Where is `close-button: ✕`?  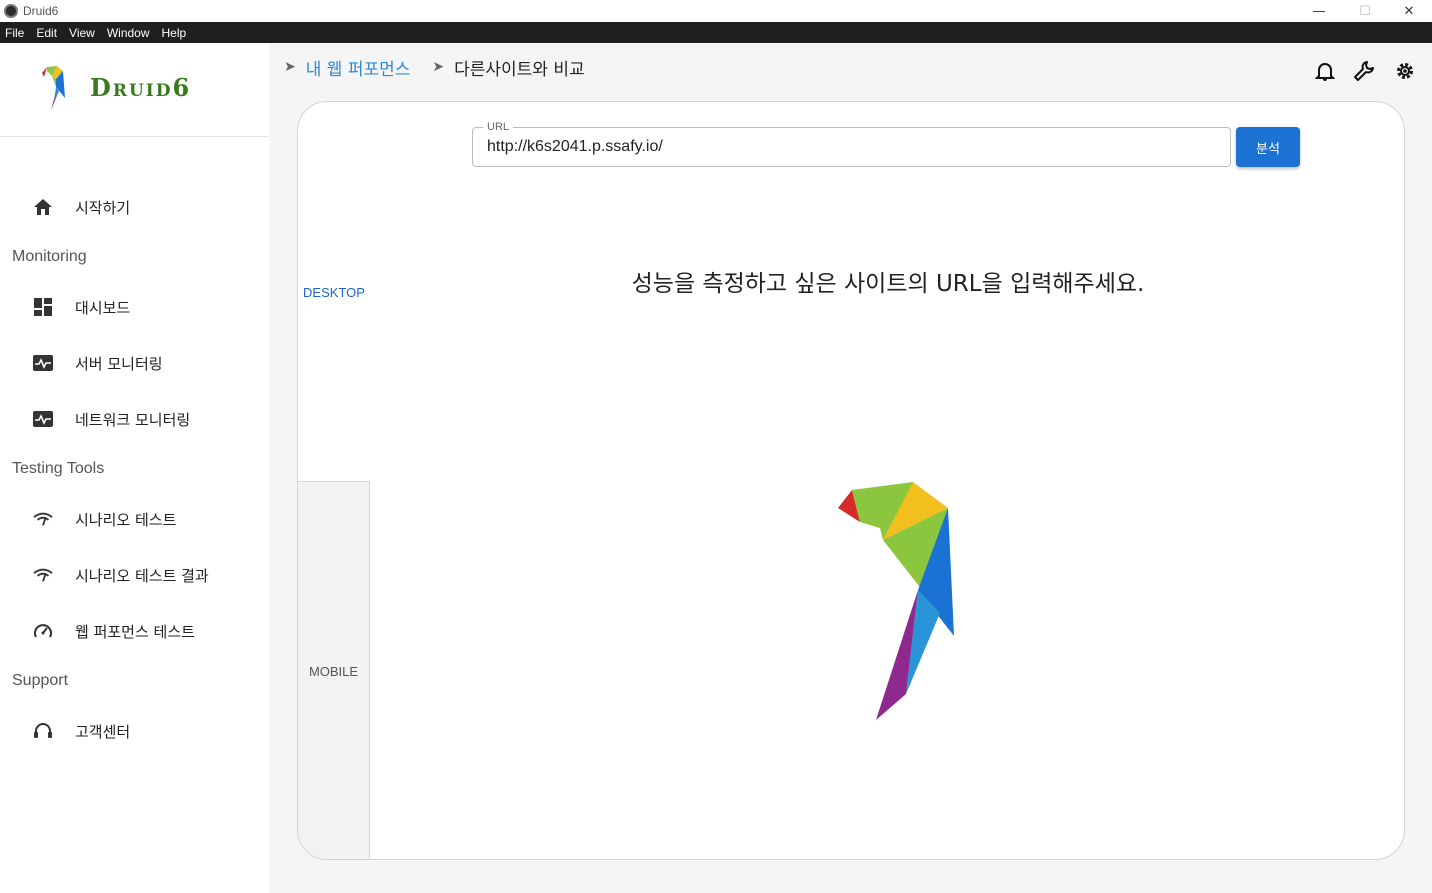 close-button: ✕ is located at coordinates (1409, 11).